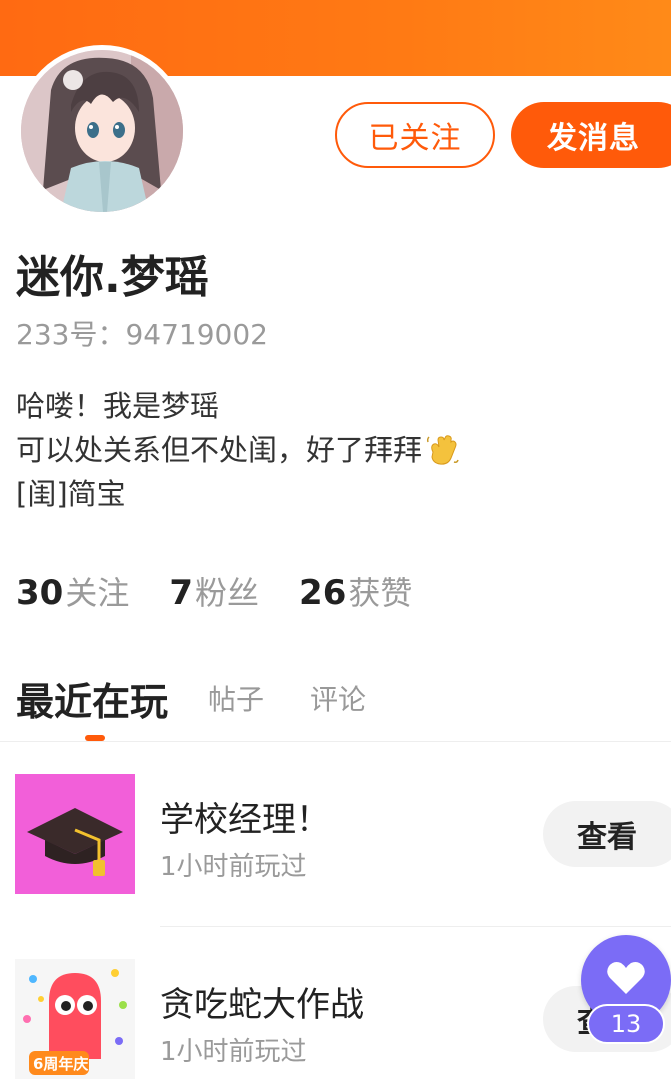 This screenshot has height=1086, width=671. I want to click on tabs-divider, so click(335, 741).